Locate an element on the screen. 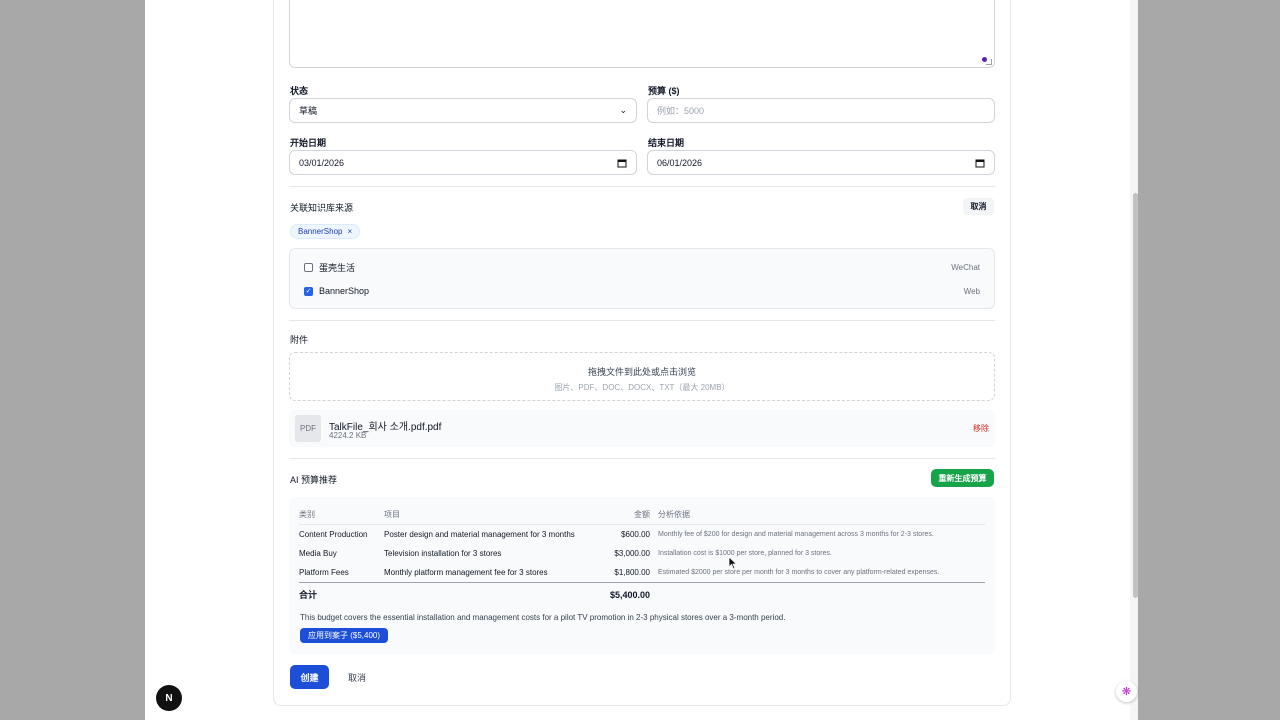 The width and height of the screenshot is (1280, 720). modal-backdrop-right is located at coordinates (1209, 360).